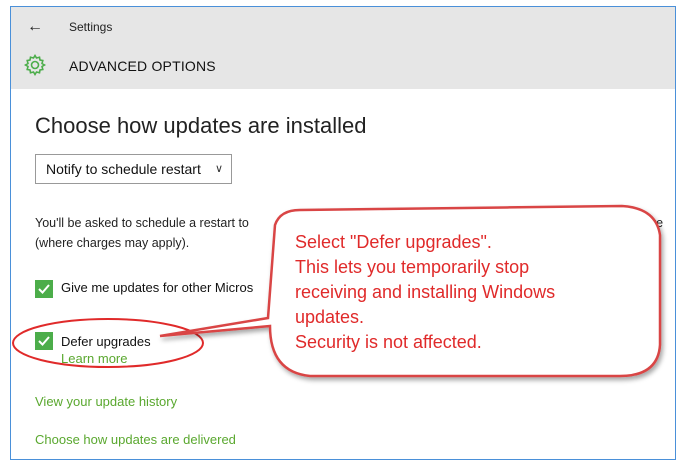 Image resolution: width=678 pixels, height=460 pixels. Describe the element at coordinates (201, 125) in the screenshot. I see `page-heading: Choose how updates are installed` at that location.